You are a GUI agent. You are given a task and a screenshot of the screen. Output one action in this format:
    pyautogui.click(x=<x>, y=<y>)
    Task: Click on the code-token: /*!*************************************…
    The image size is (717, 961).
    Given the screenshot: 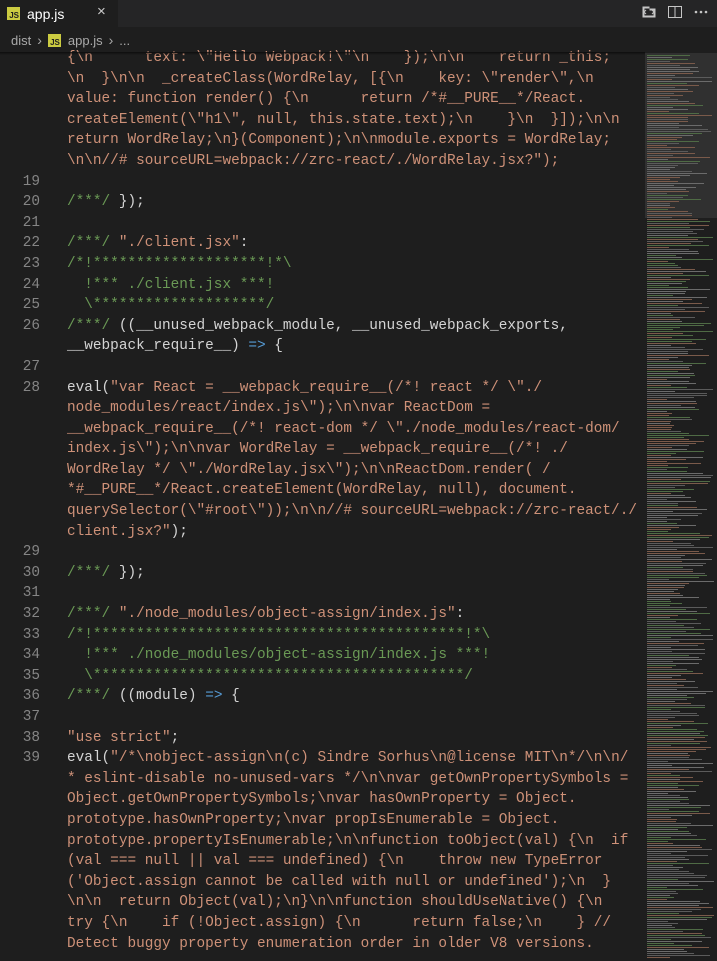 What is the action you would take?
    pyautogui.click(x=279, y=634)
    